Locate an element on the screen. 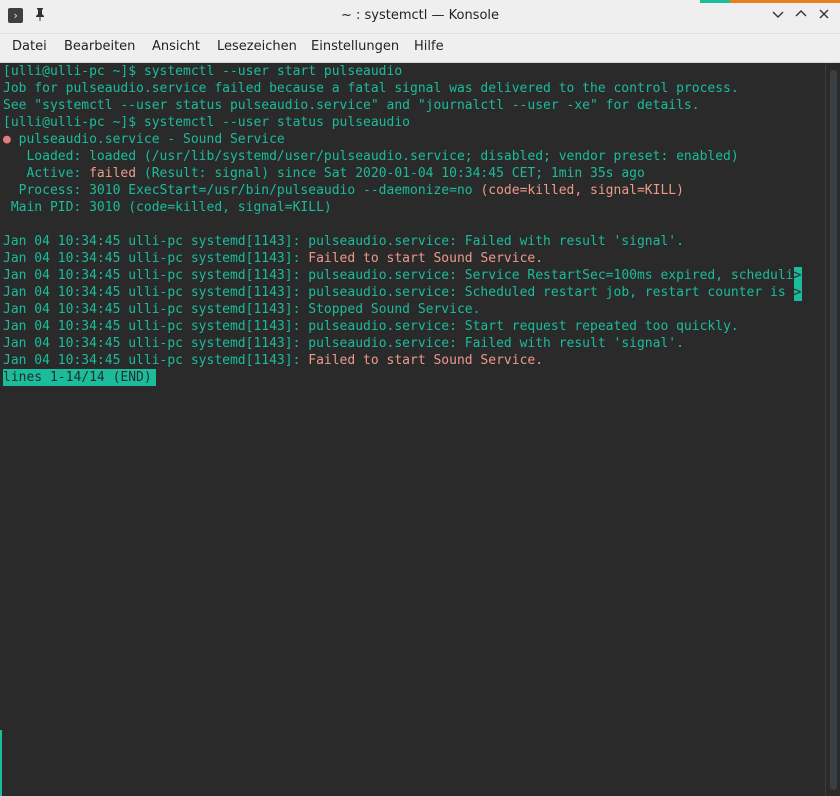 The image size is (840, 796). pager-status-line: lines 1-14/14 (END) is located at coordinates (79, 377).